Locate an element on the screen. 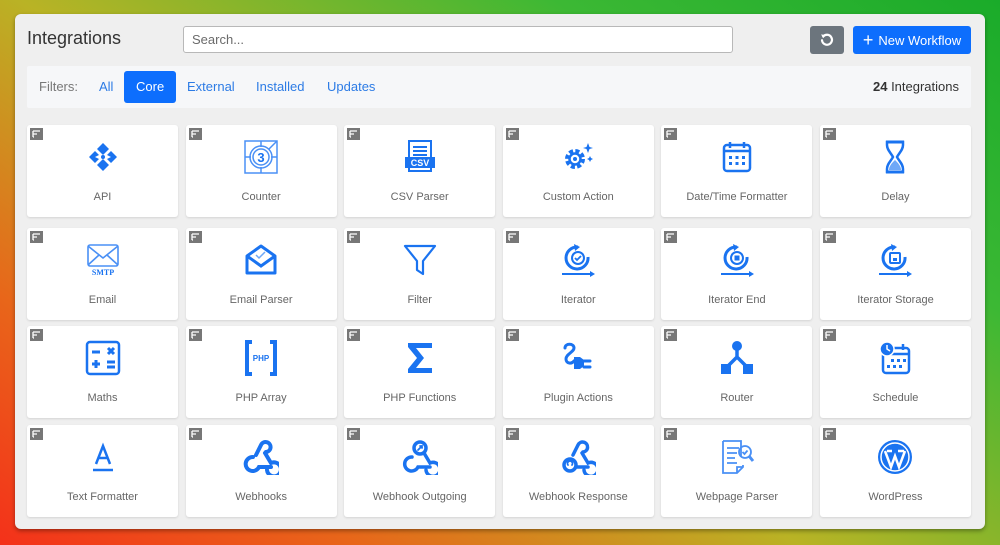 This screenshot has width=1000, height=545. integration-card-iterator-end: Iterator End is located at coordinates (737, 274).